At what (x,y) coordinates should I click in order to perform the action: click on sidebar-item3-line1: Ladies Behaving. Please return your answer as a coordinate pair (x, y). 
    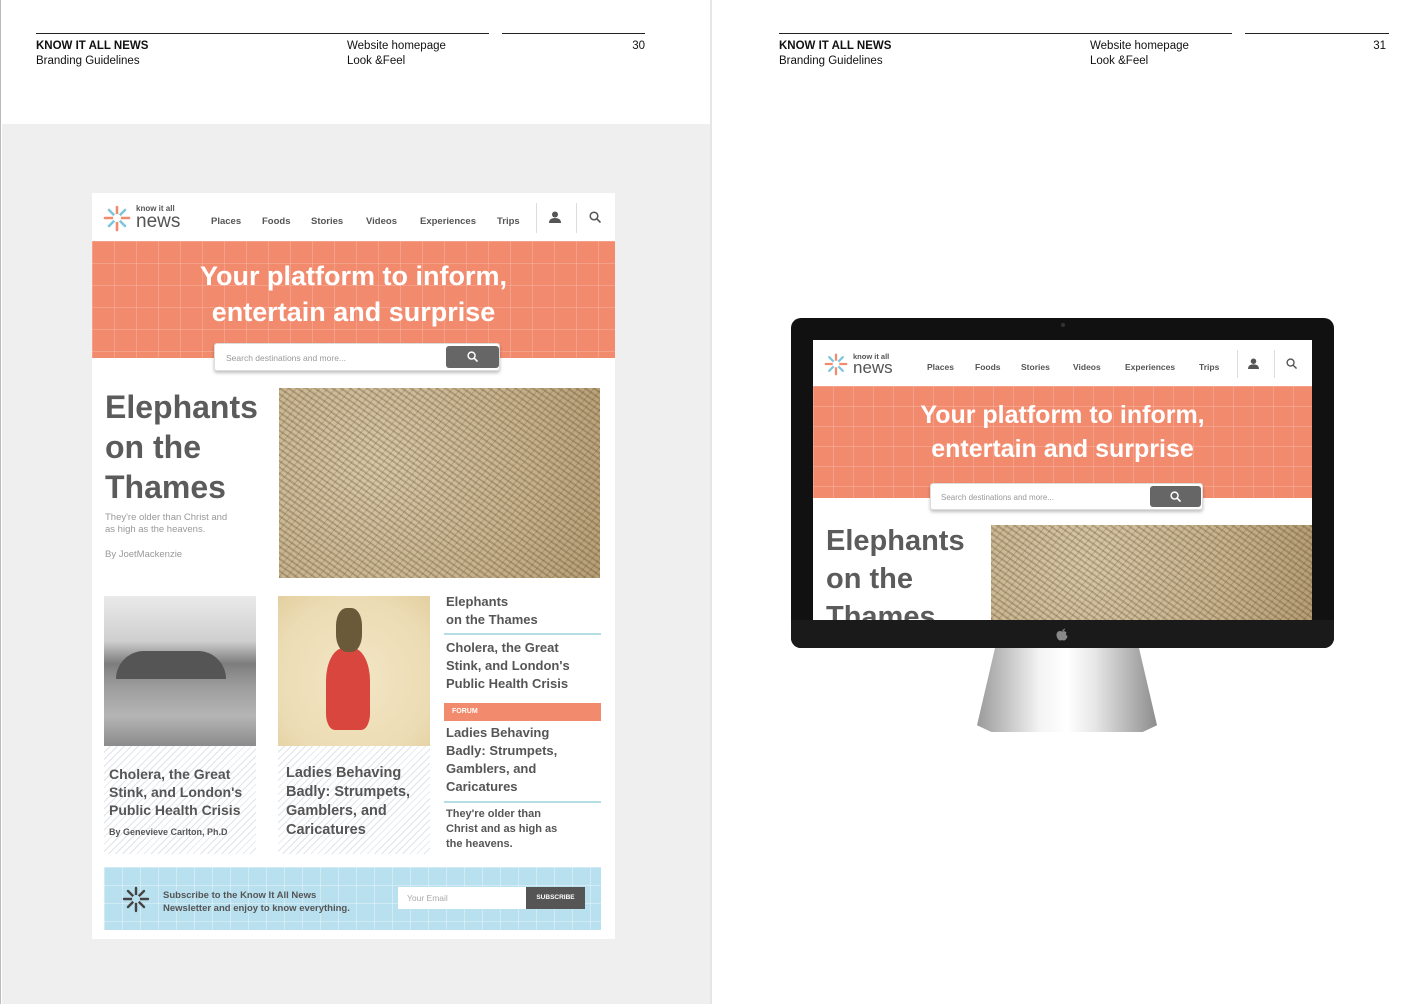
    Looking at the image, I should click on (497, 733).